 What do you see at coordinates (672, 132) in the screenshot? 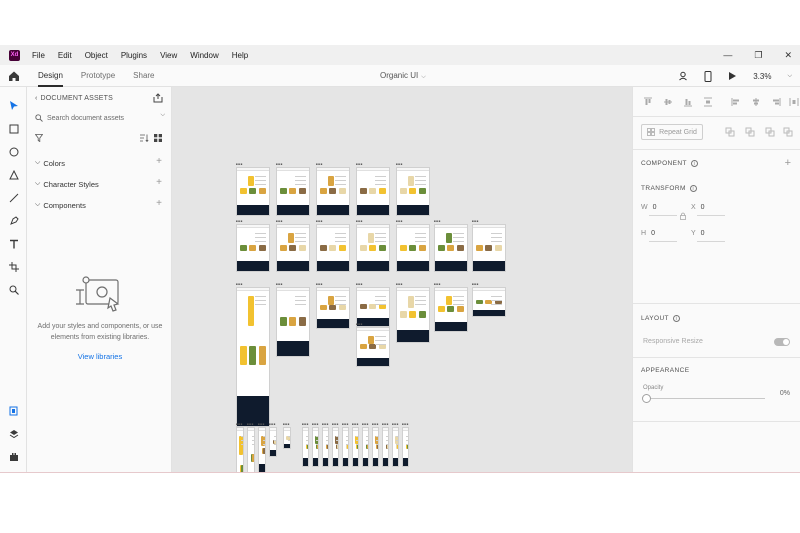
I see `repeat-grid-button: Repeat Grid` at bounding box center [672, 132].